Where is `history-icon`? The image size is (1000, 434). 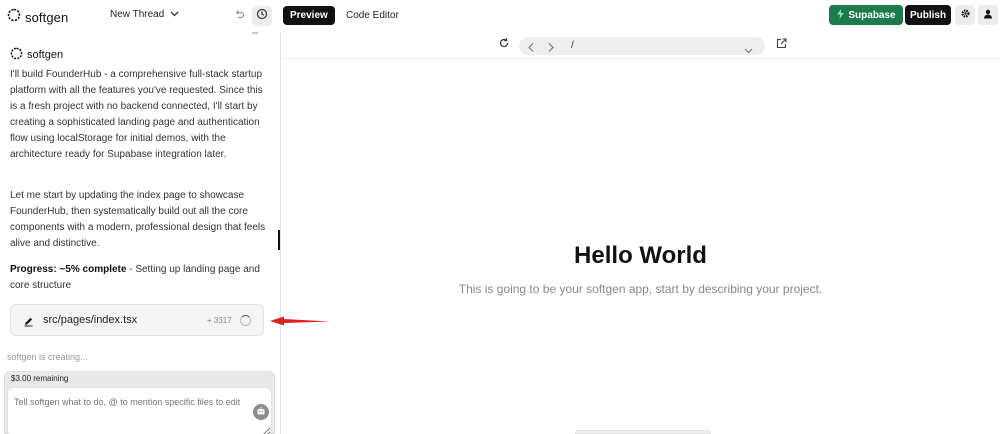 history-icon is located at coordinates (262, 16).